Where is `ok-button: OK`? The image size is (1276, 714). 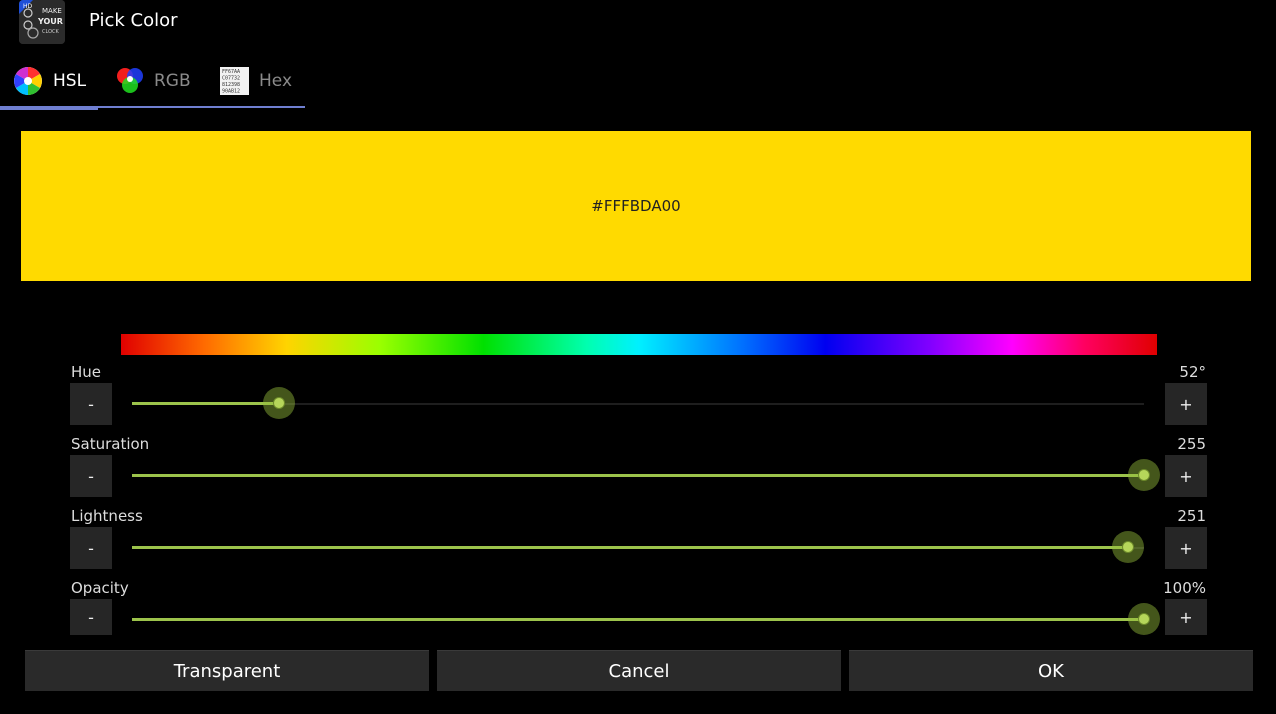
ok-button: OK is located at coordinates (1051, 670).